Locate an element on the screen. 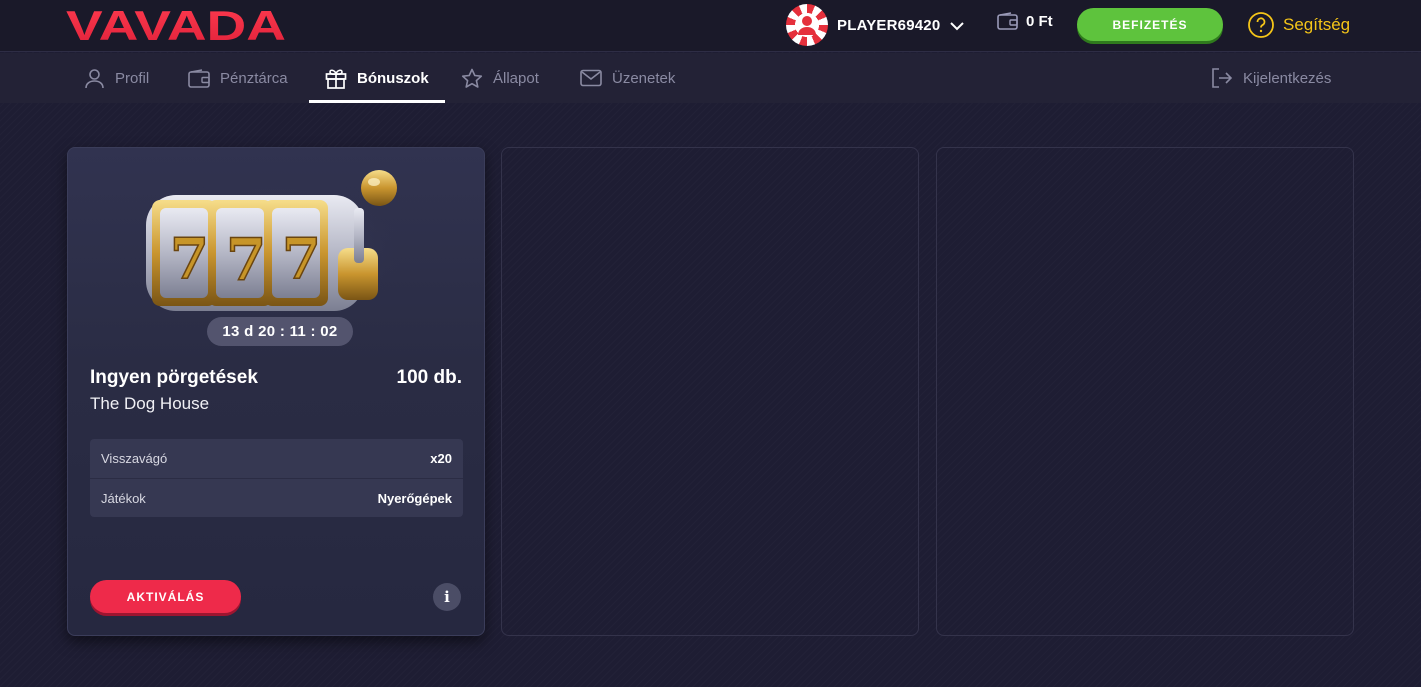 The image size is (1421, 687). bonus-details-table: Visszavágó x20 Játékok Nyerőgépek is located at coordinates (276, 478).